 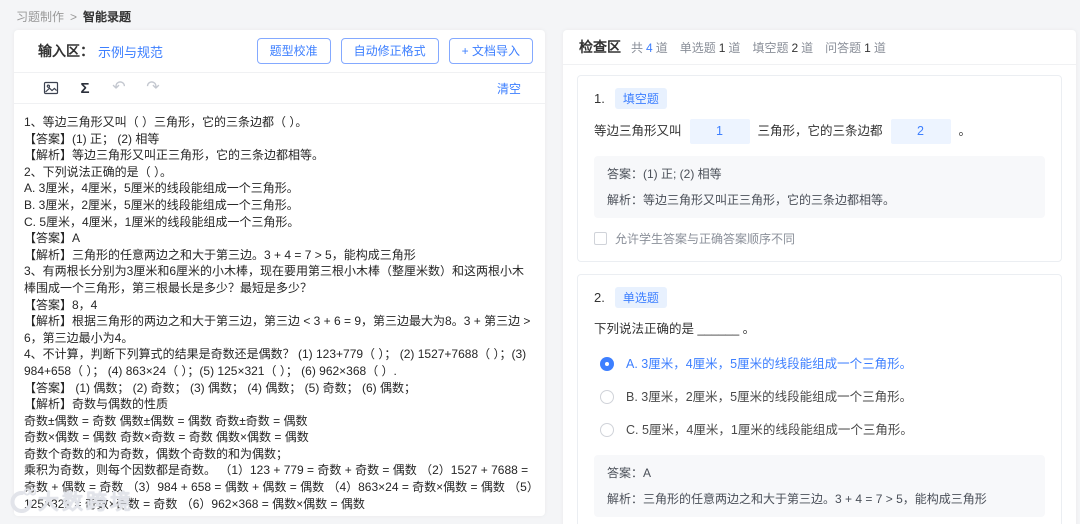 What do you see at coordinates (51, 88) in the screenshot?
I see `image-icon` at bounding box center [51, 88].